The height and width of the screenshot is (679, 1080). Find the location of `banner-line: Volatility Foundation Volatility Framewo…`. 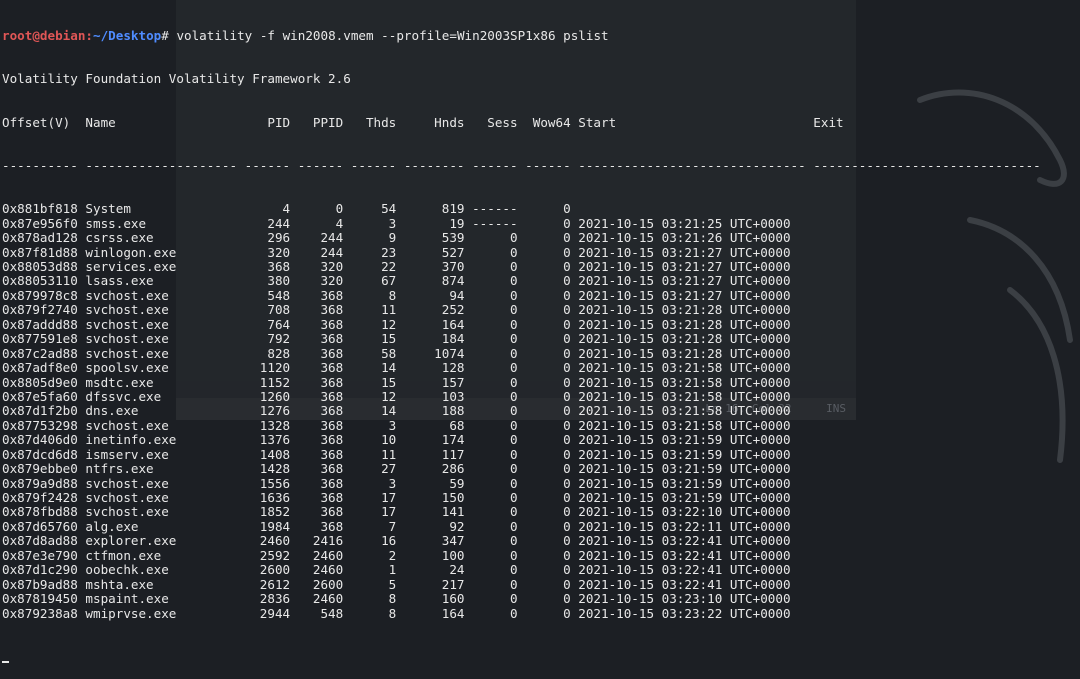

banner-line: Volatility Foundation Volatility Framewo… is located at coordinates (176, 79).